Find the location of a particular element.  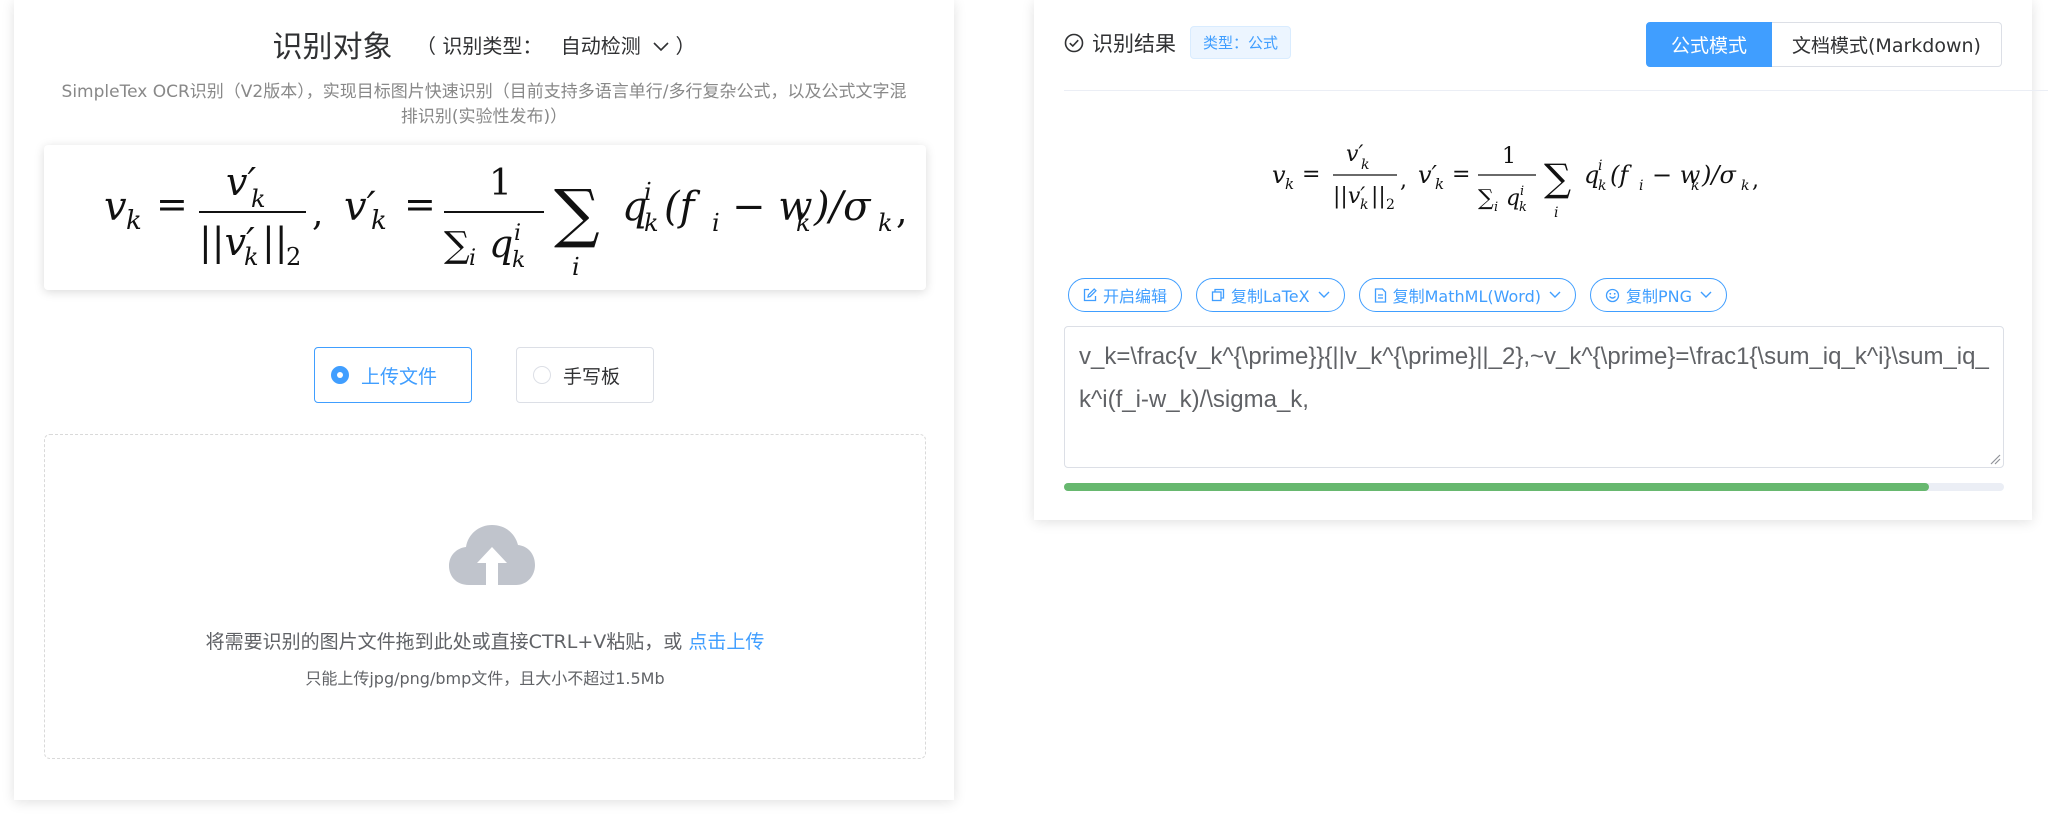

r-comma: , is located at coordinates (1755, 180).